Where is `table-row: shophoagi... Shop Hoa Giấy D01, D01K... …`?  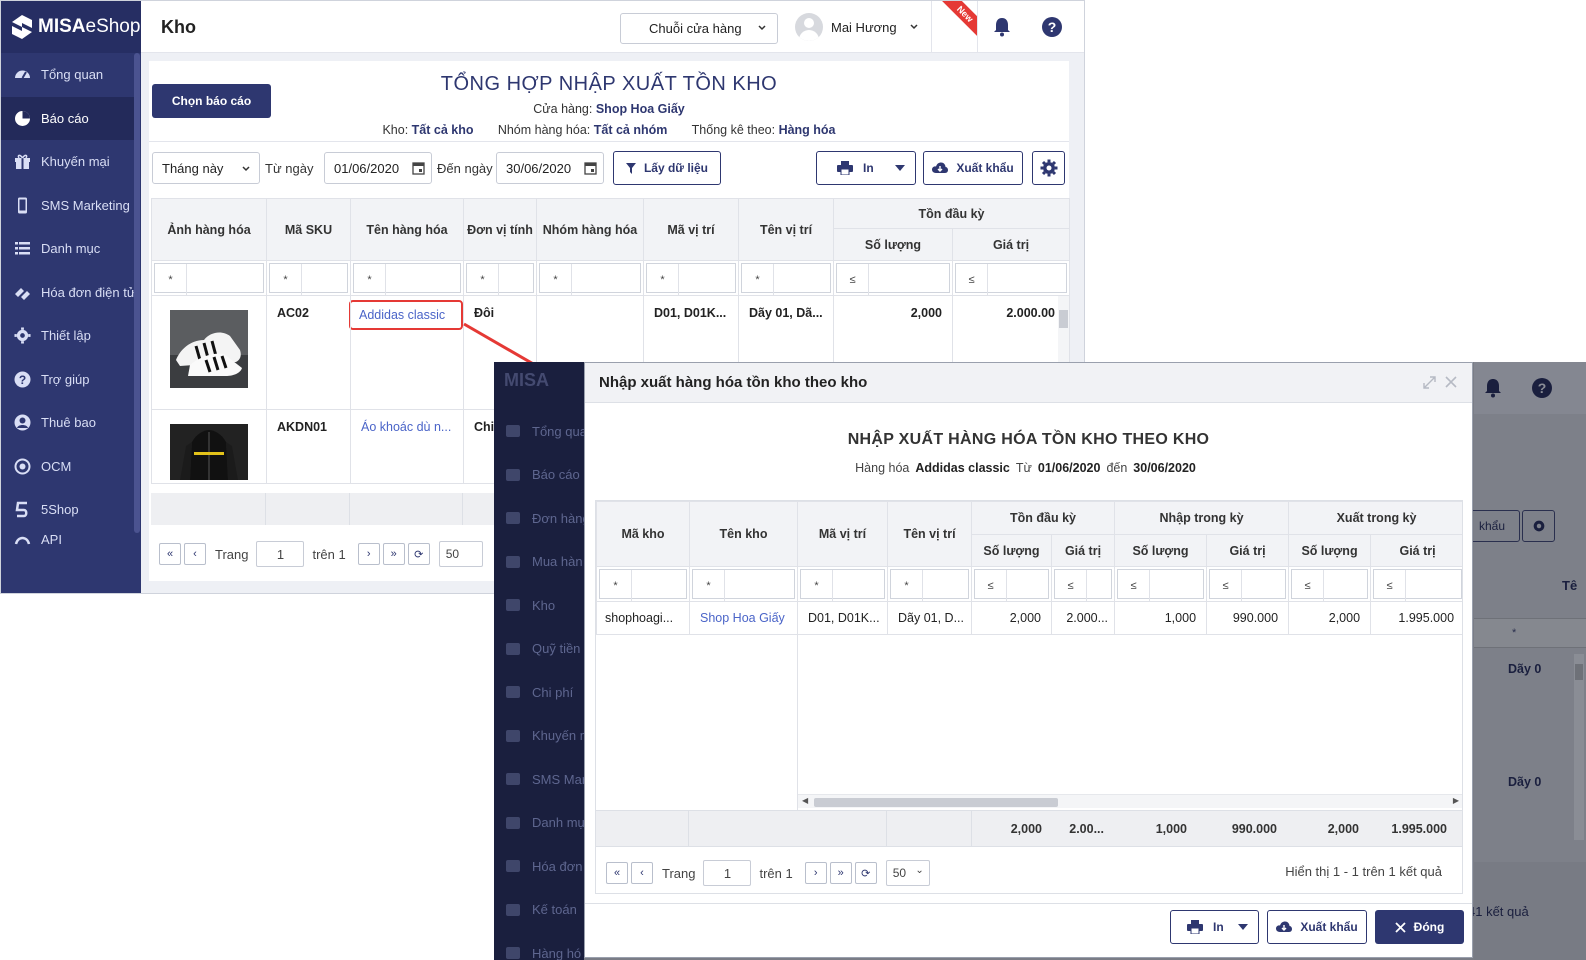 table-row: shophoagi... Shop Hoa Giấy D01, D01K... … is located at coordinates (1029, 618).